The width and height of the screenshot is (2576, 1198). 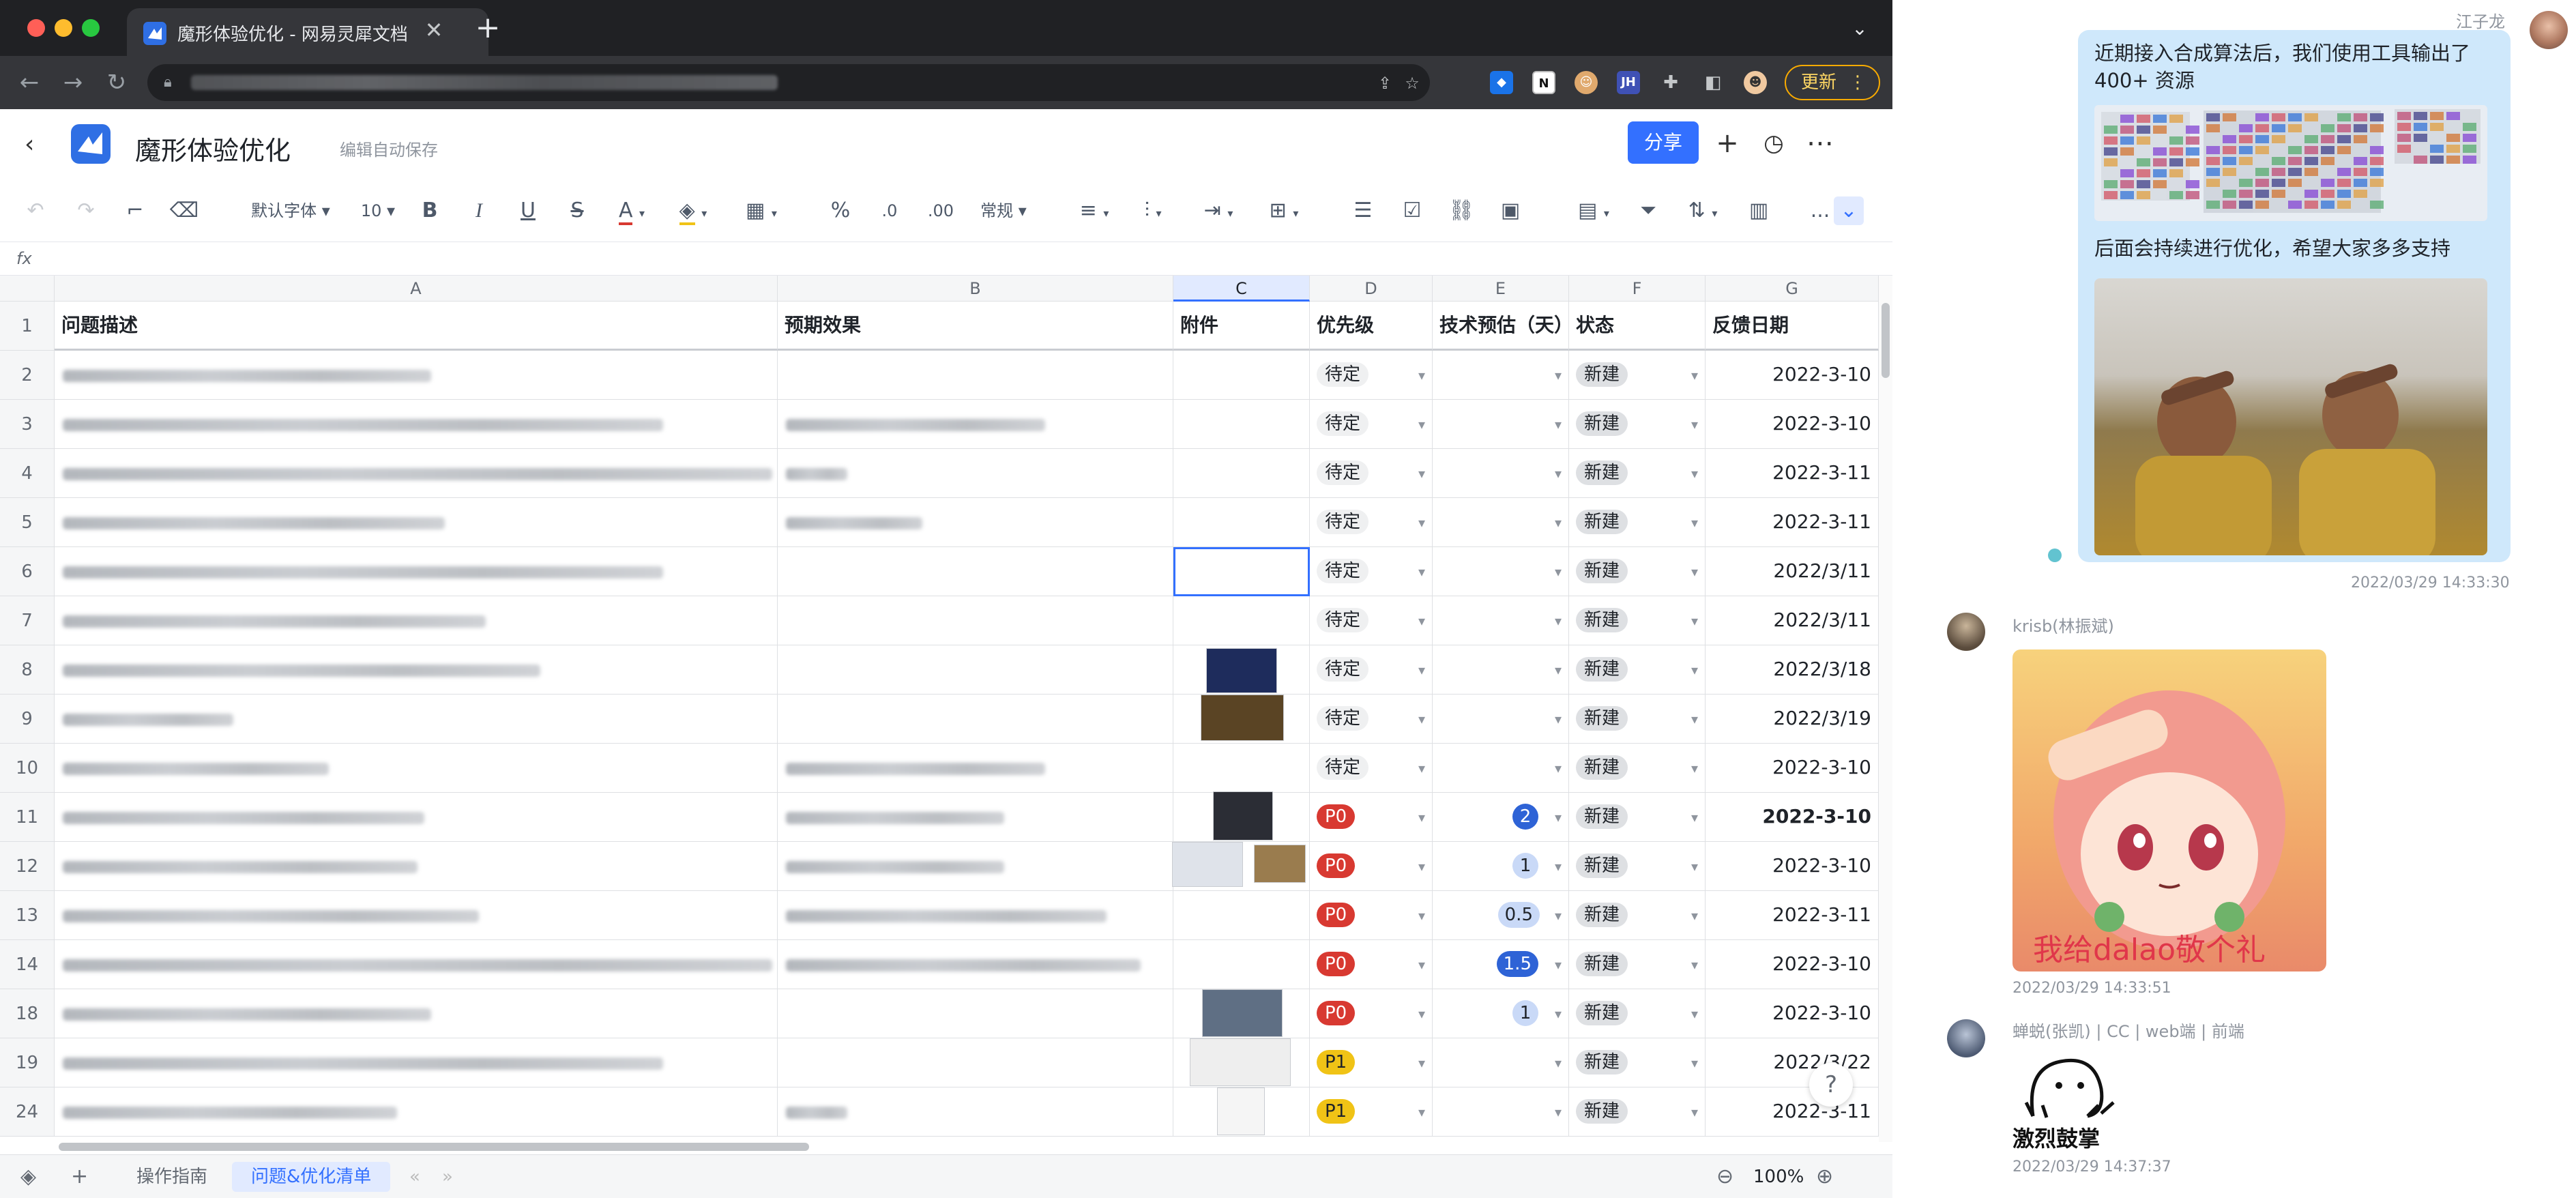 I want to click on more-menu-icon: ⋯, so click(x=1820, y=143).